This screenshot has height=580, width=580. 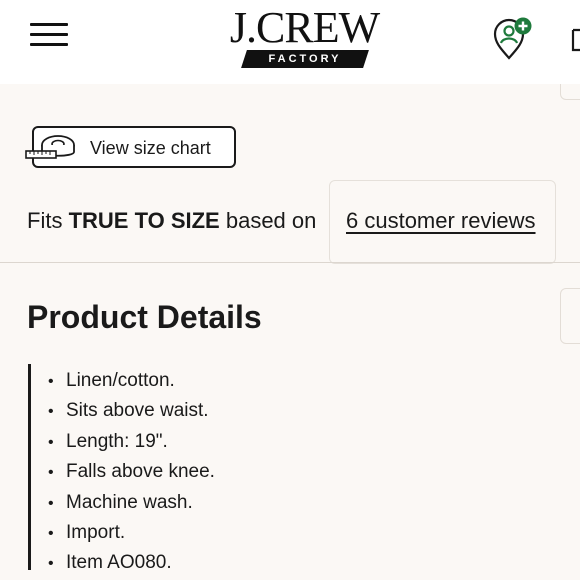 What do you see at coordinates (96, 533) in the screenshot?
I see `detail-text: Import.` at bounding box center [96, 533].